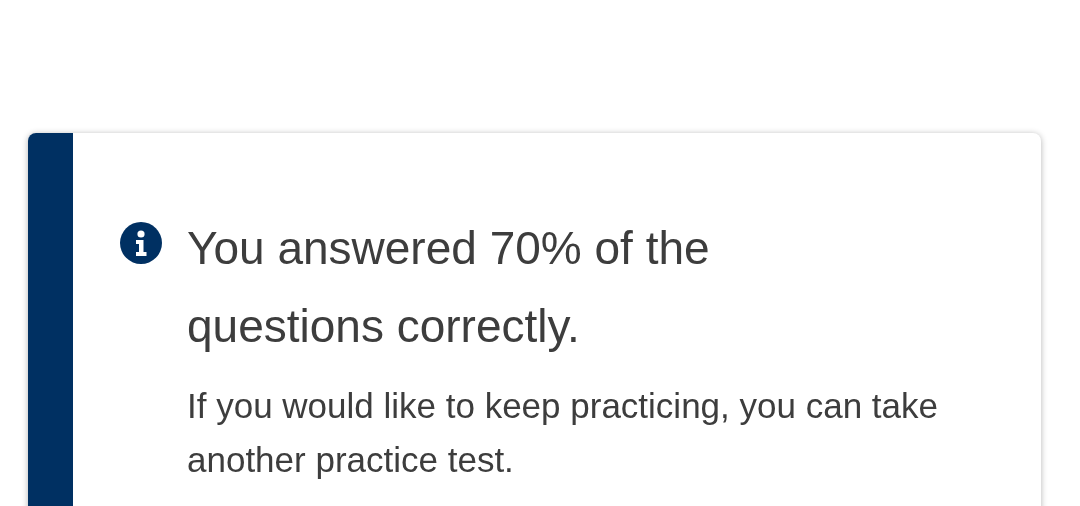  What do you see at coordinates (563, 433) in the screenshot?
I see `alert-message: If you would like to keep practicing, you can take another practice test.` at bounding box center [563, 433].